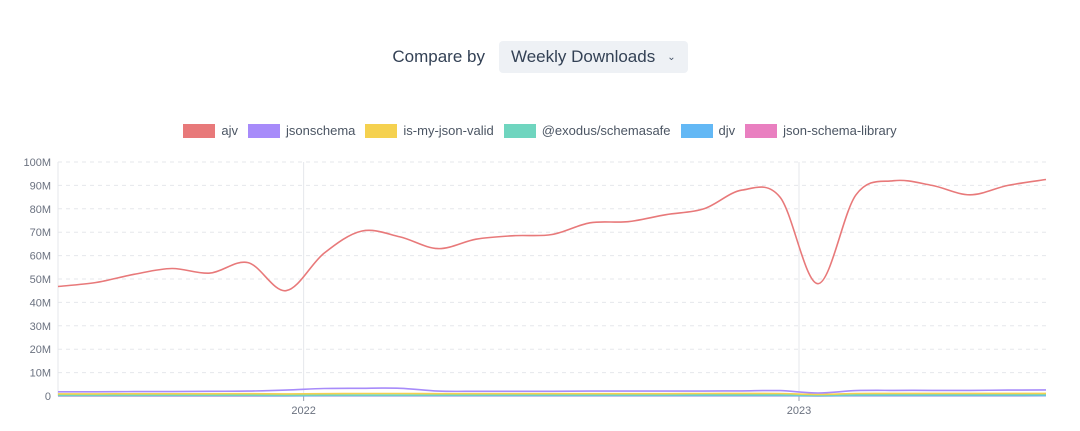  What do you see at coordinates (40, 374) in the screenshot?
I see `y-tick-label: 10M` at bounding box center [40, 374].